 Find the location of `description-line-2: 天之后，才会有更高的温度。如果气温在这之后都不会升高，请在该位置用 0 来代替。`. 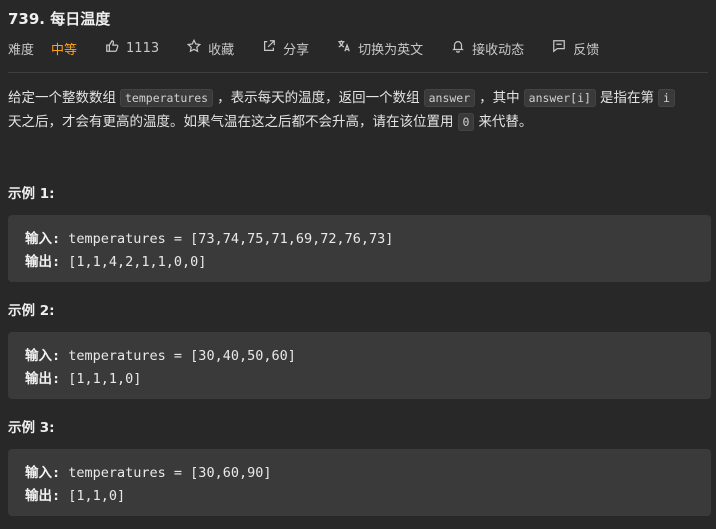

description-line-2: 天之后，才会有更高的温度。如果气温在这之后都不会升高，请在该位置用 0 来代替。 is located at coordinates (359, 122).